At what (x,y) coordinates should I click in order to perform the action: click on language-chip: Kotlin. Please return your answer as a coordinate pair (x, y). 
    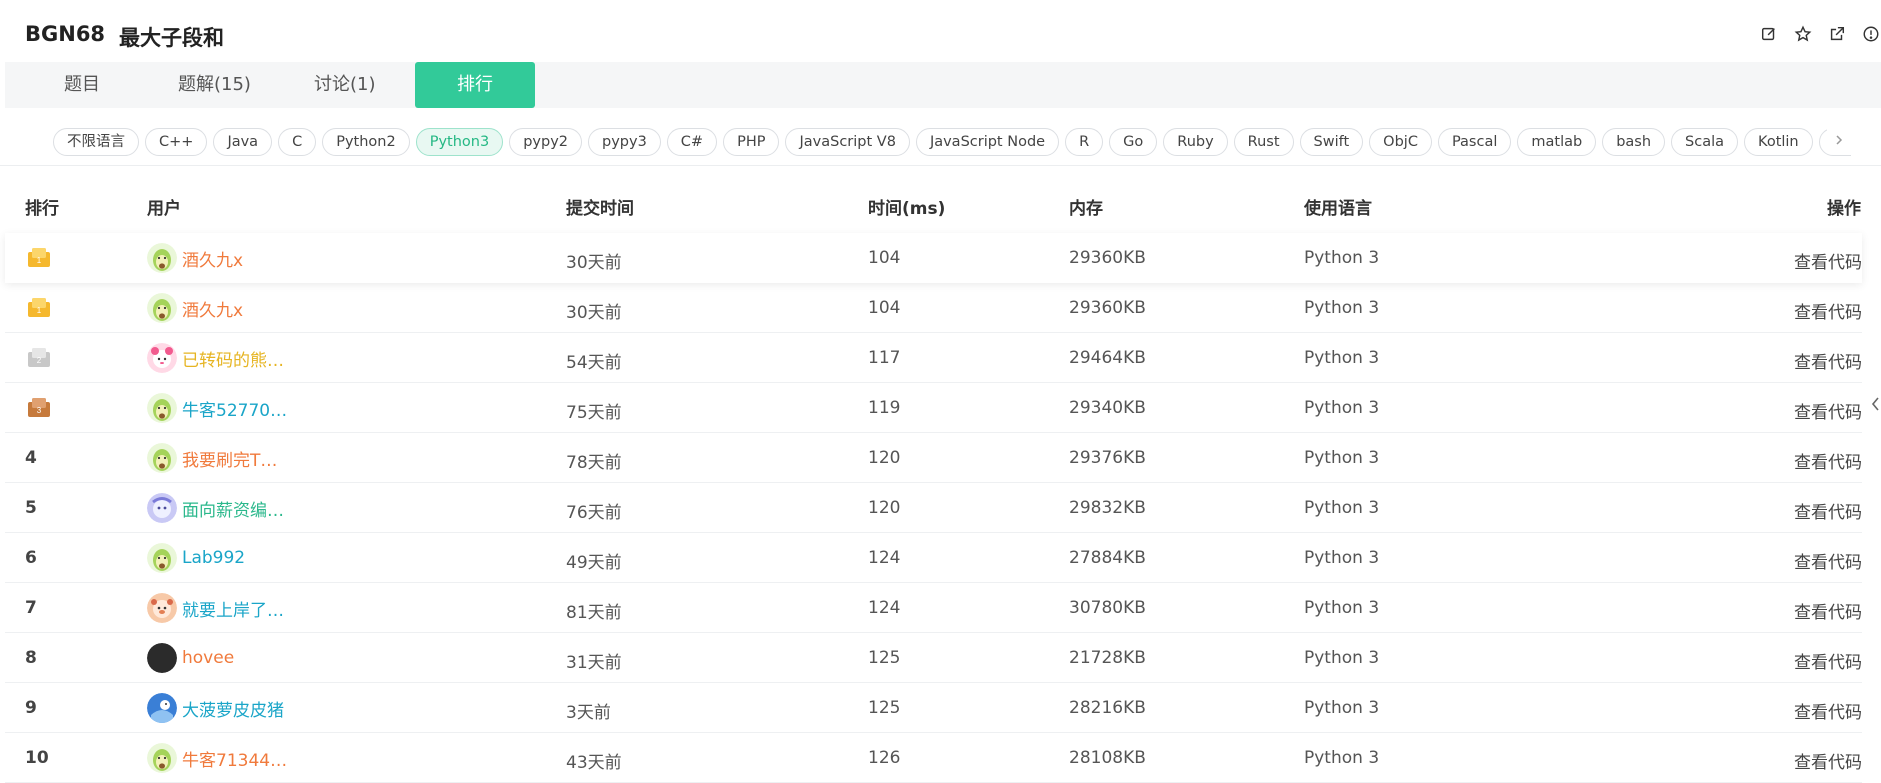
    Looking at the image, I should click on (1778, 142).